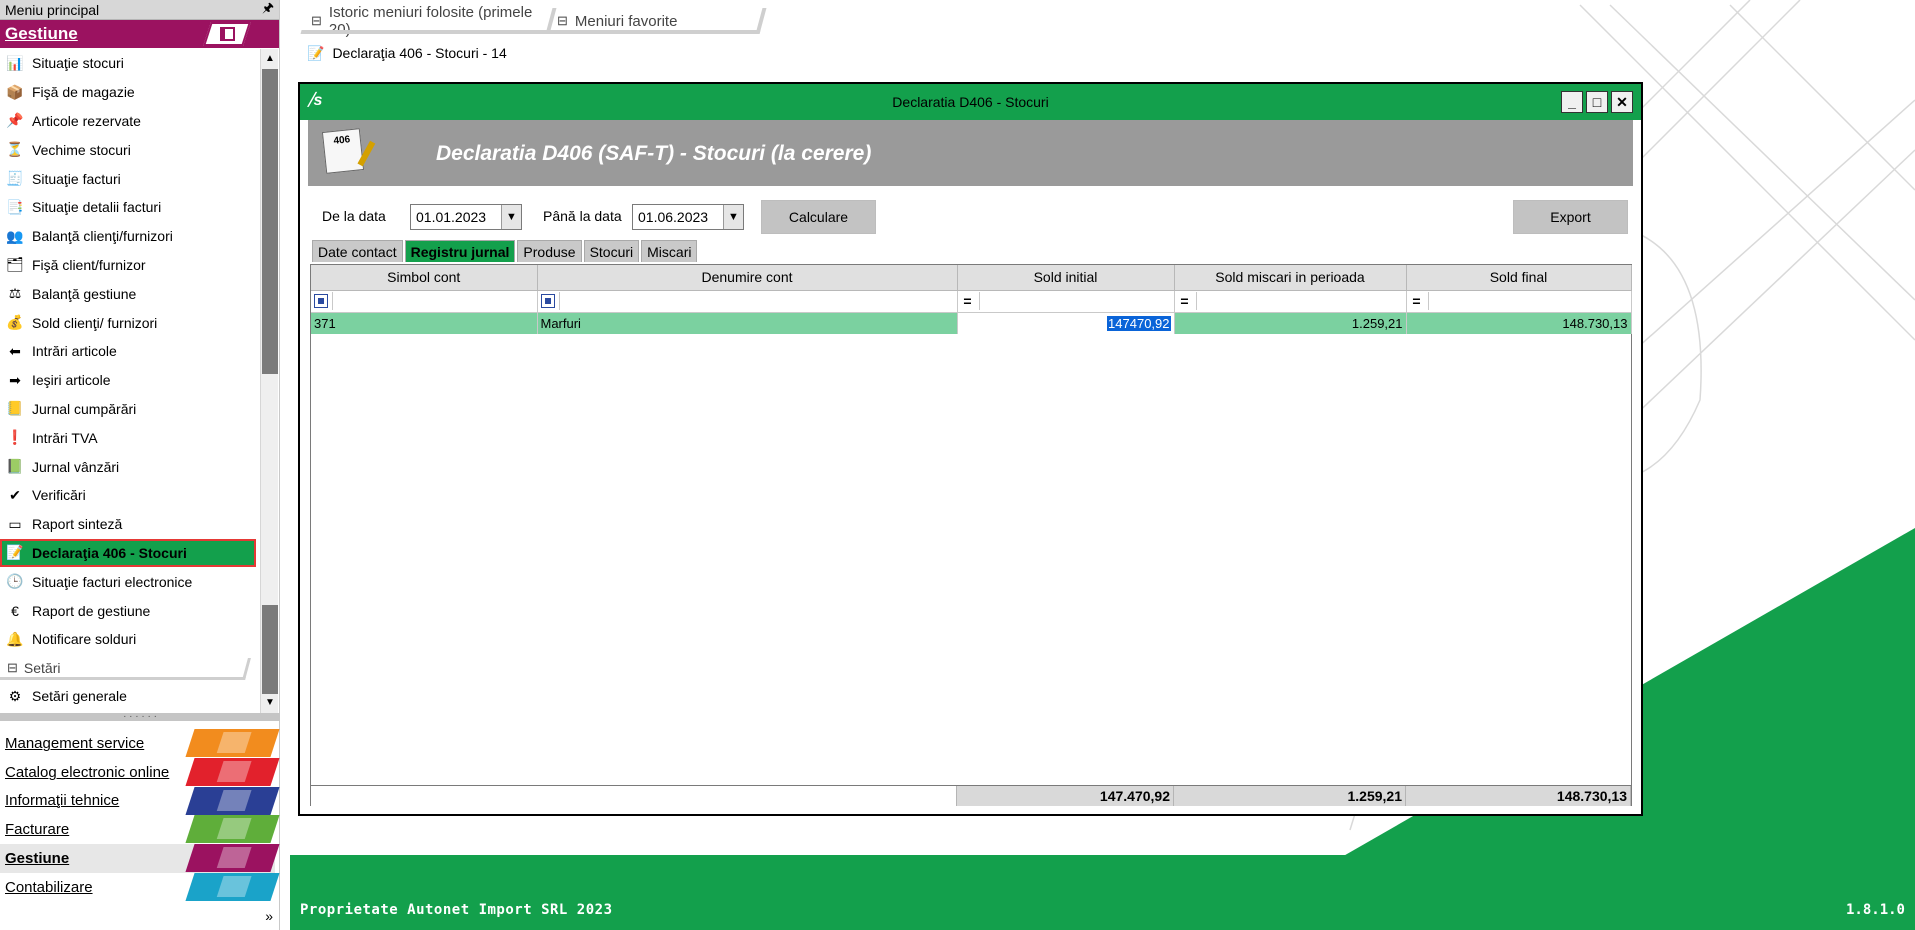 This screenshot has height=930, width=1915. I want to click on menu-item: 🧾 Situaţie facturi, so click(130, 178).